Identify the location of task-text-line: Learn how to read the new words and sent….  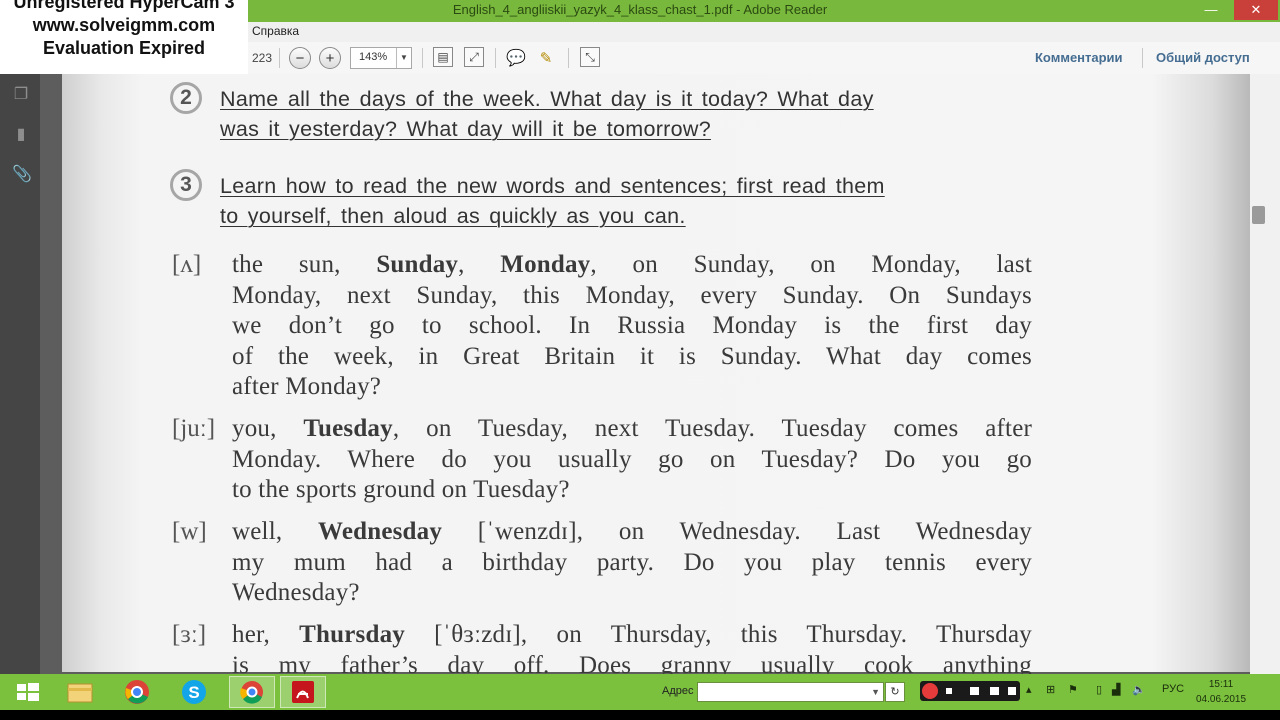
(552, 186).